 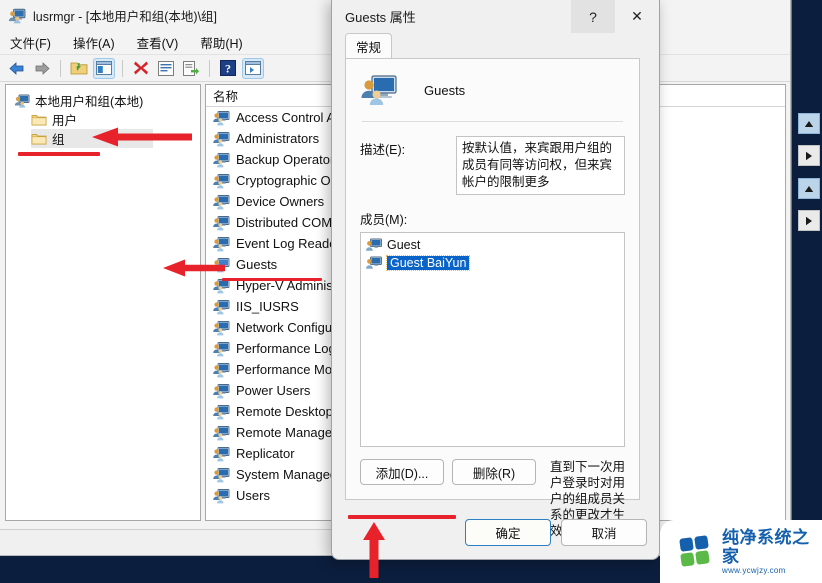 I want to click on group-name-label: Guests, so click(x=445, y=90).